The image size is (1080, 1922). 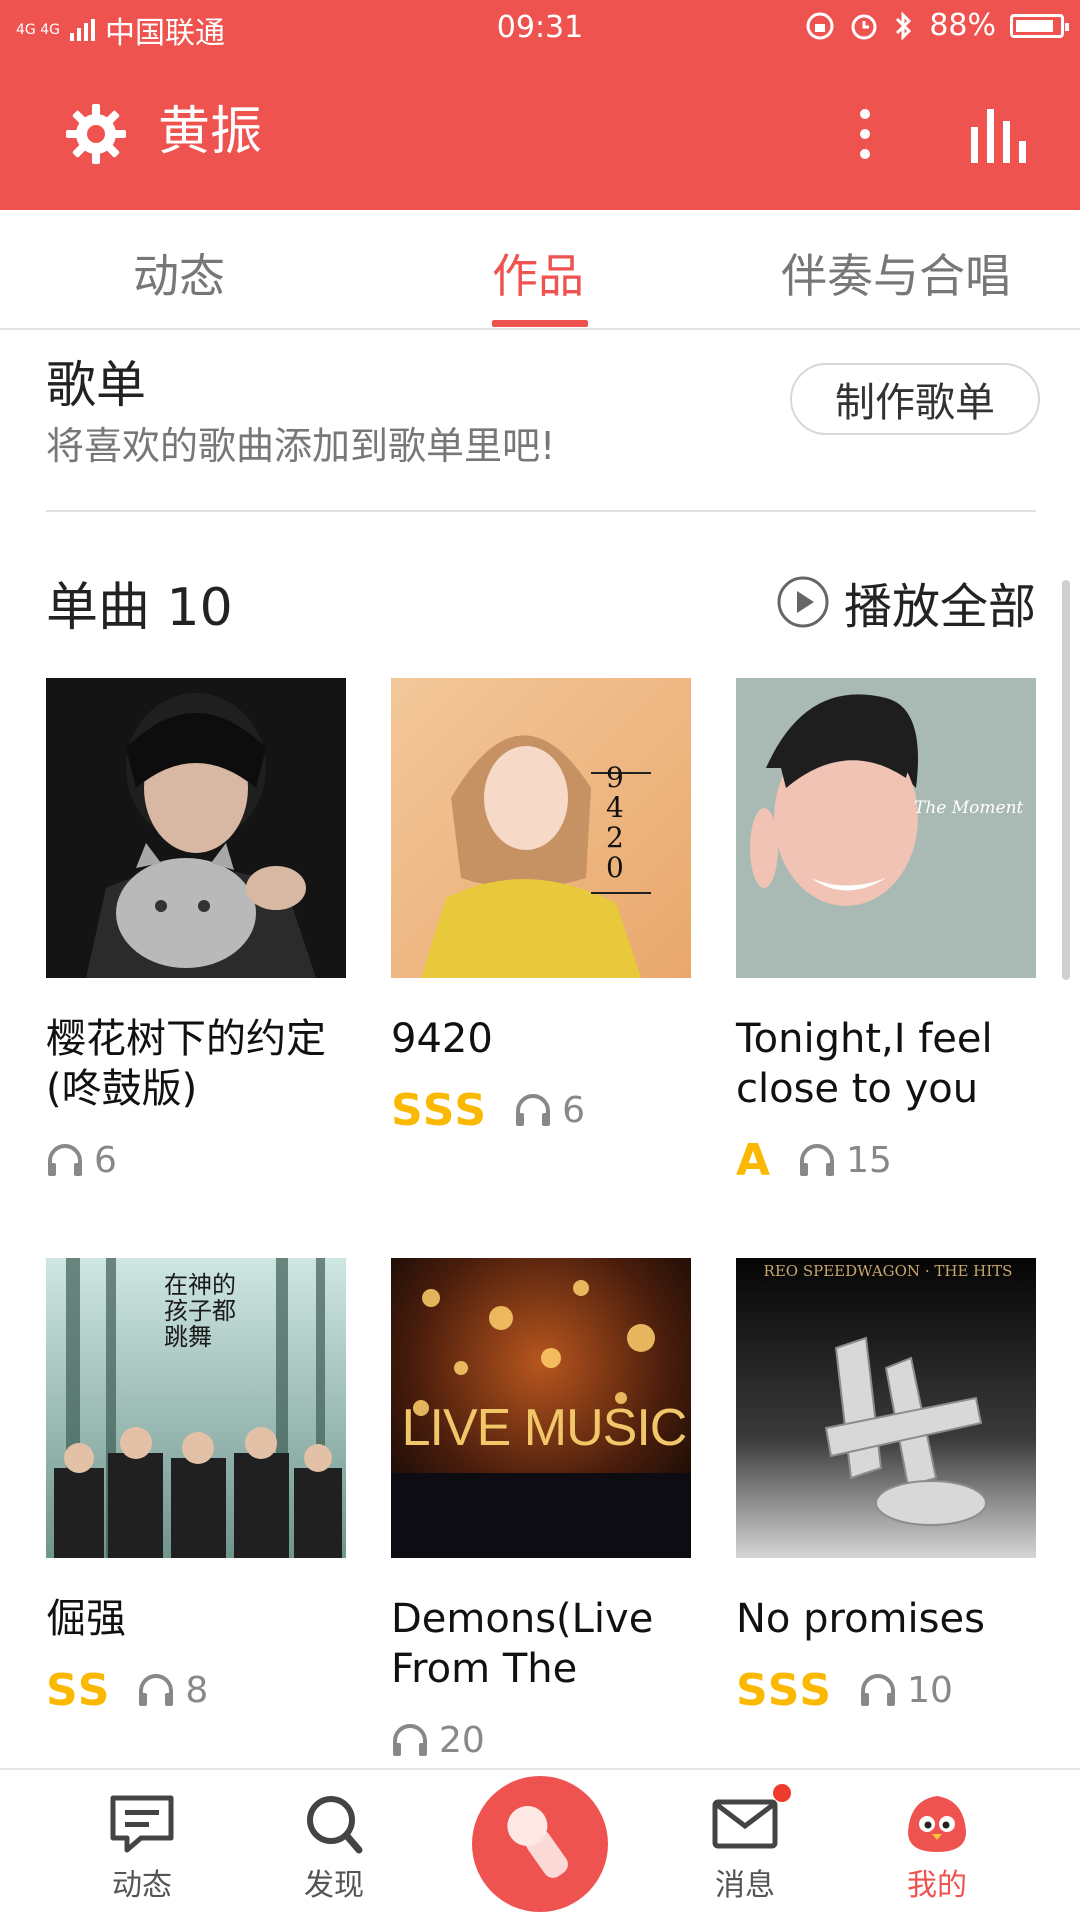 I want to click on song-title: 9420, so click(x=546, y=1039).